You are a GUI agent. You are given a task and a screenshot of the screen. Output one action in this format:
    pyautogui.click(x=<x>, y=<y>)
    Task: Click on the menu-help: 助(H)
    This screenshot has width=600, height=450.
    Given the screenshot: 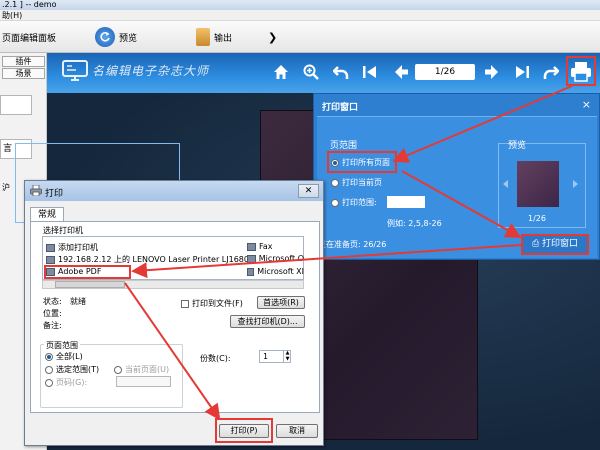 What is the action you would take?
    pyautogui.click(x=12, y=15)
    